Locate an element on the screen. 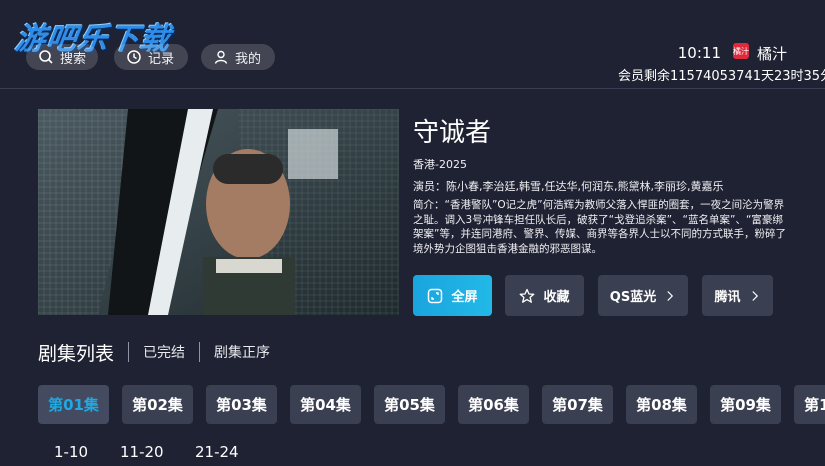  episode-range-tabs: 1-10 11-20 21-24 is located at coordinates (154, 452).